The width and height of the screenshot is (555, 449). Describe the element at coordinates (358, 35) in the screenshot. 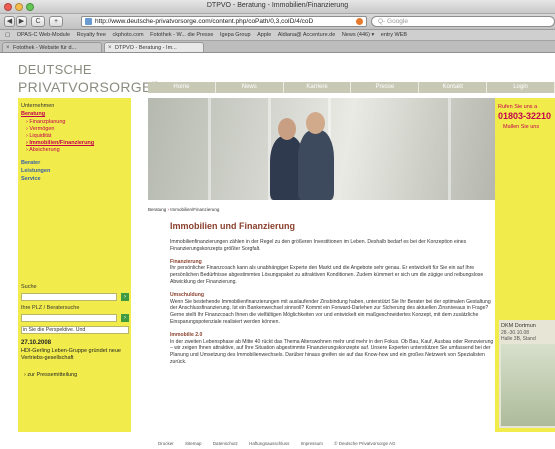

I see `bookmark-item: News (446) ▾` at that location.